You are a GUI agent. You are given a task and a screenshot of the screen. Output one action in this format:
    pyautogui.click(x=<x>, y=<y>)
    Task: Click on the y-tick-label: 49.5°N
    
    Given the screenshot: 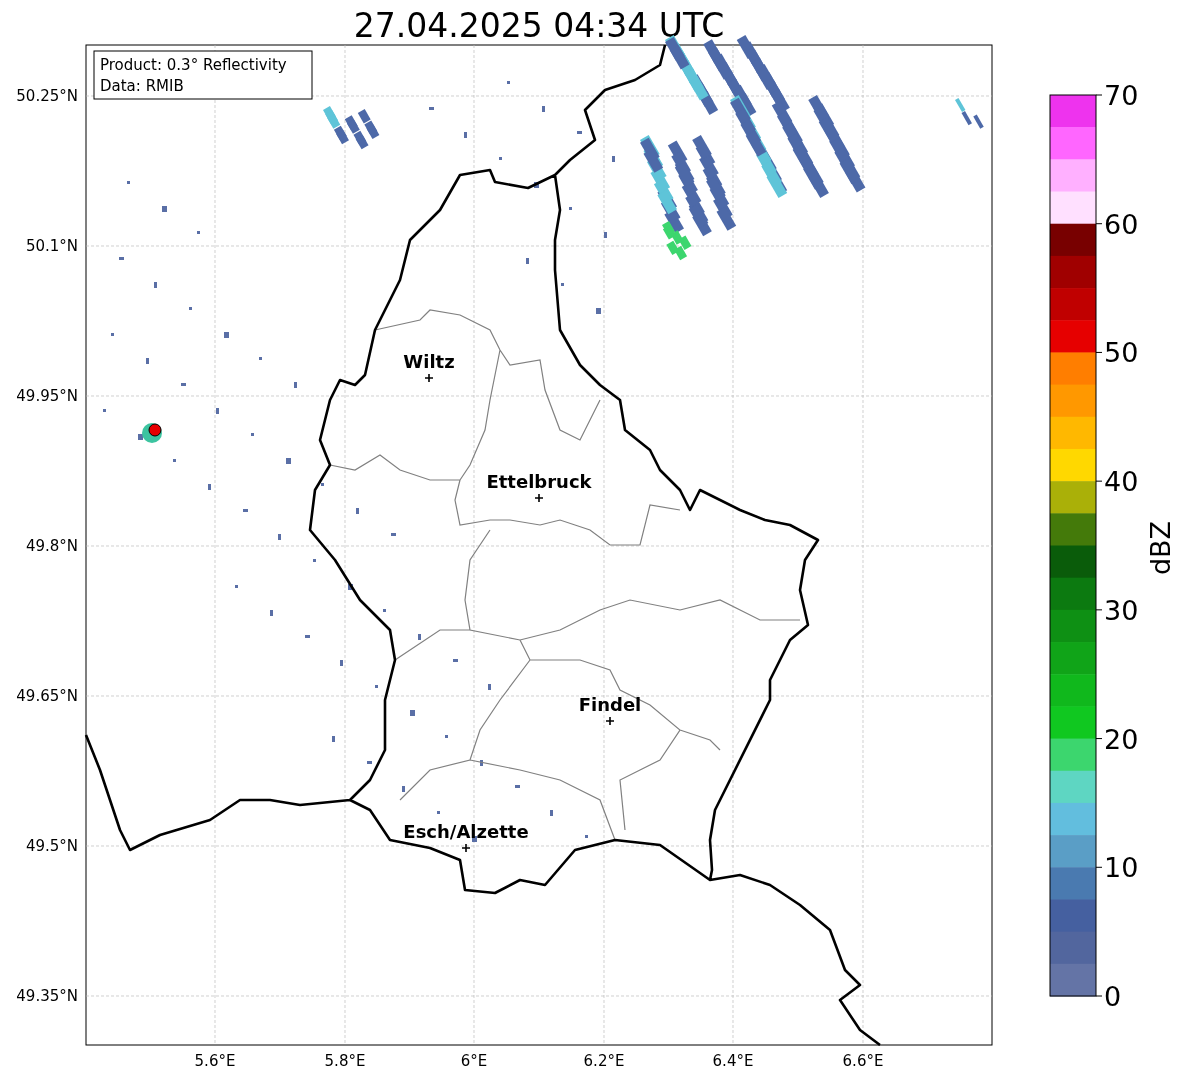 What is the action you would take?
    pyautogui.click(x=51, y=846)
    